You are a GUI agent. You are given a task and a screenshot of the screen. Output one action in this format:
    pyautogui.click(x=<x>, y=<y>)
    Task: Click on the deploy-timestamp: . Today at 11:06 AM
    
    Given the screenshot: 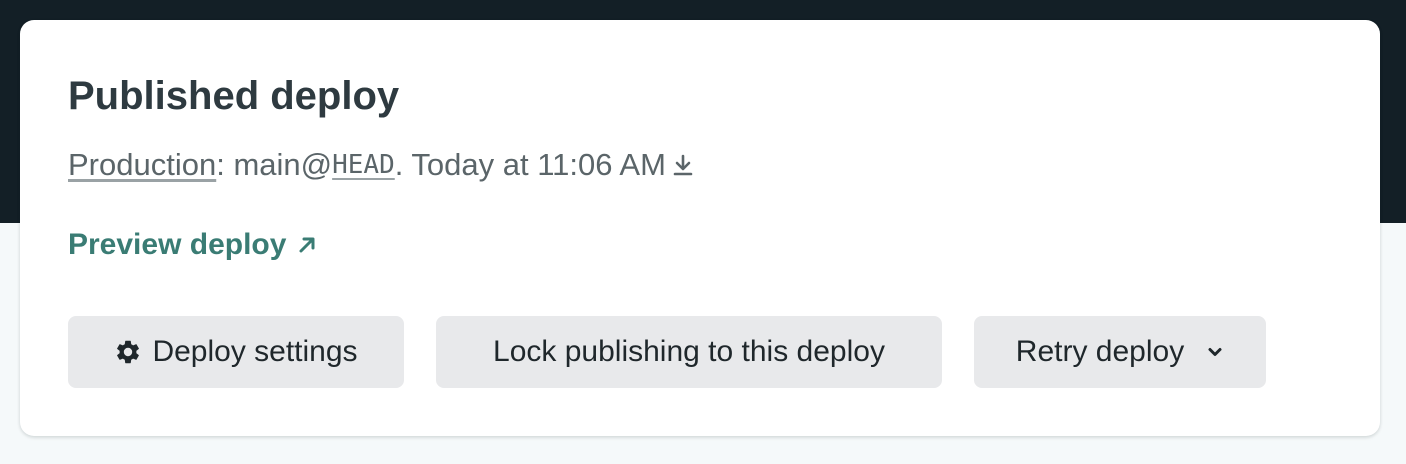 What is the action you would take?
    pyautogui.click(x=530, y=164)
    